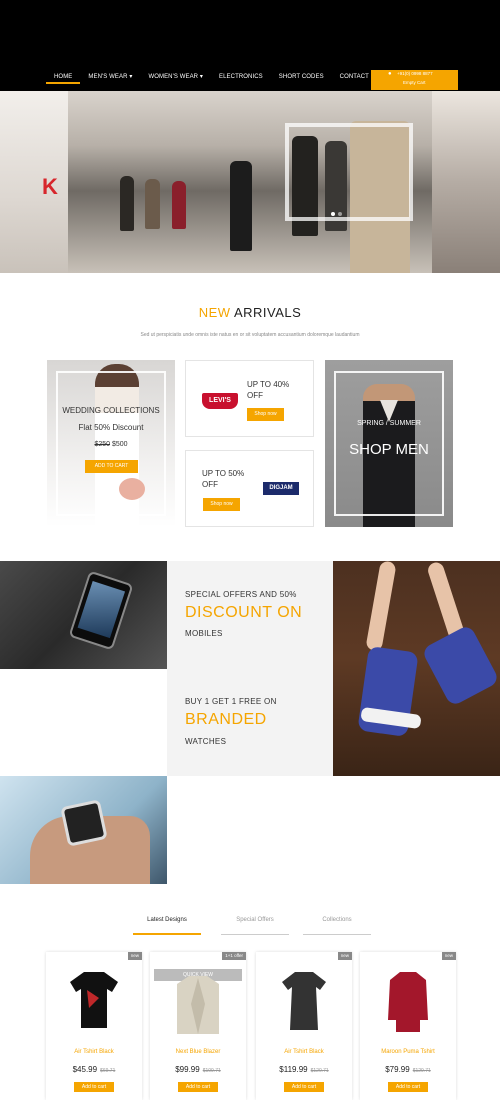 The width and height of the screenshot is (500, 1100). I want to click on promo-watch-highlight: BRANDED, so click(226, 719).